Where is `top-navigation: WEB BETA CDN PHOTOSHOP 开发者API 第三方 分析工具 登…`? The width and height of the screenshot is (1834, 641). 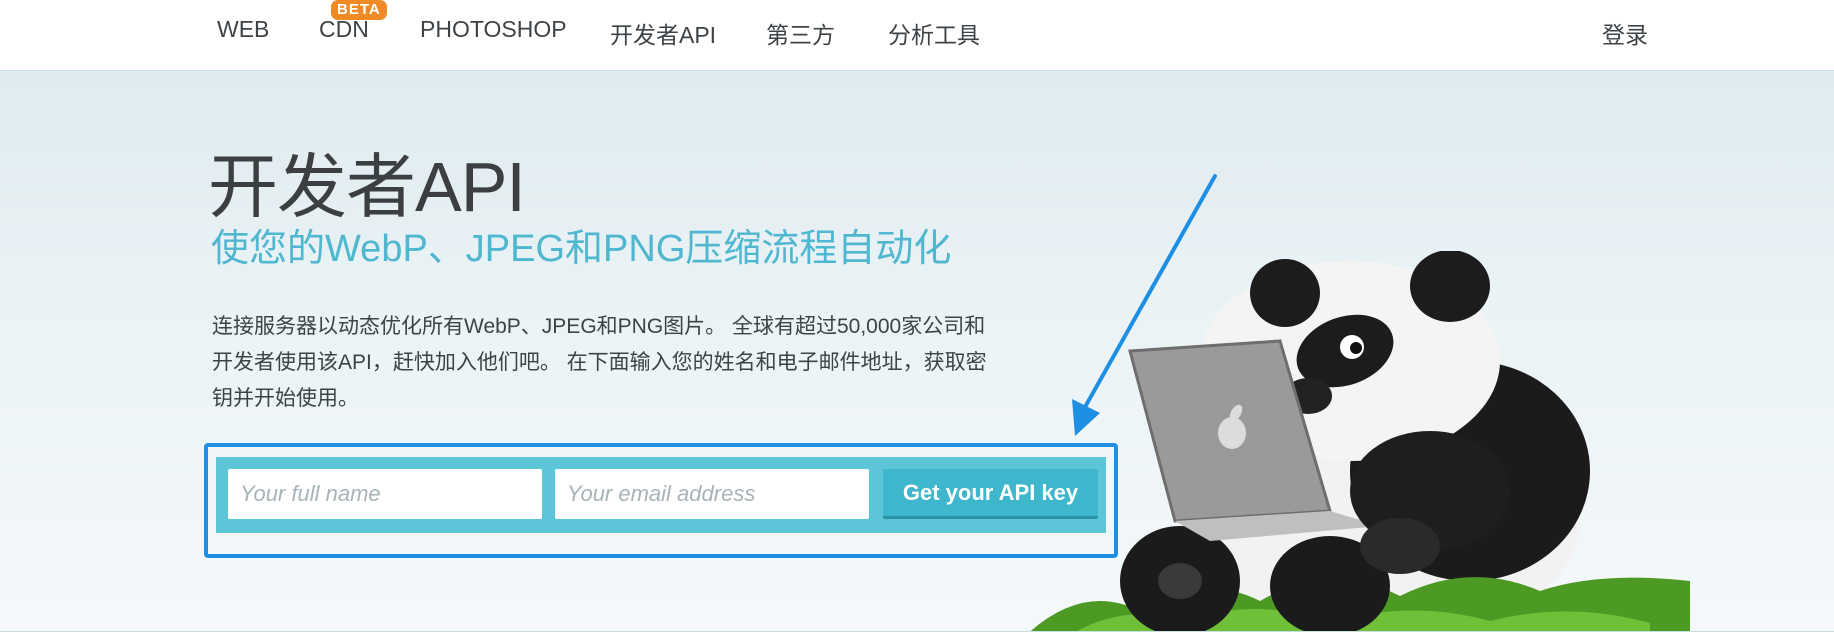
top-navigation: WEB BETA CDN PHOTOSHOP 开发者API 第三方 分析工具 登… is located at coordinates (917, 35).